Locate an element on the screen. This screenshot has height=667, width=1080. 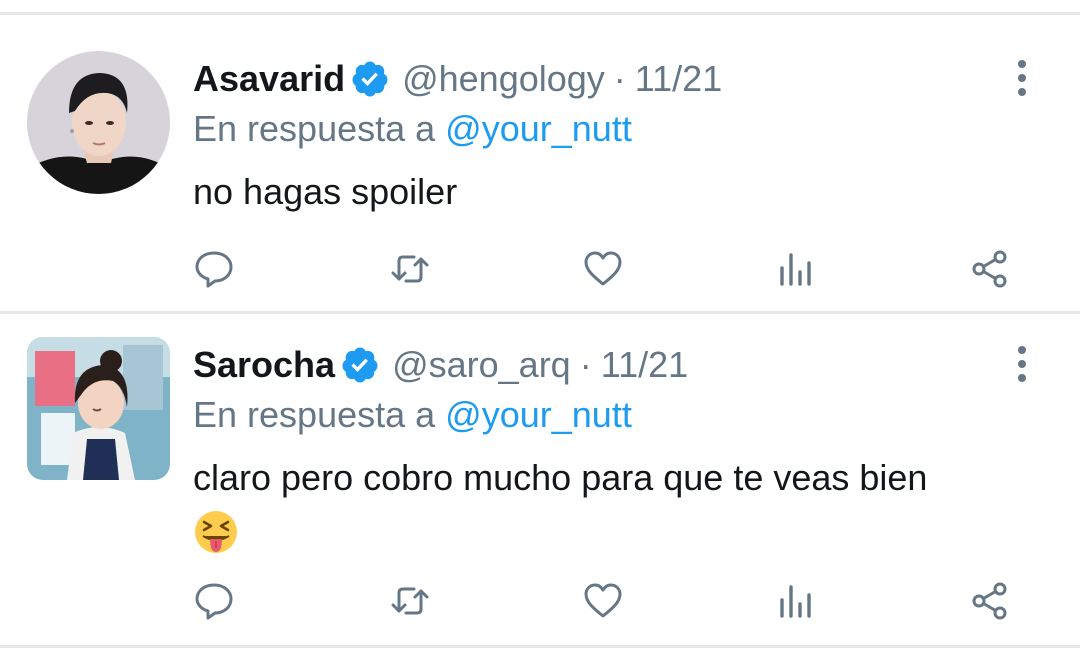
user-handle: @saro_arq is located at coordinates (481, 365).